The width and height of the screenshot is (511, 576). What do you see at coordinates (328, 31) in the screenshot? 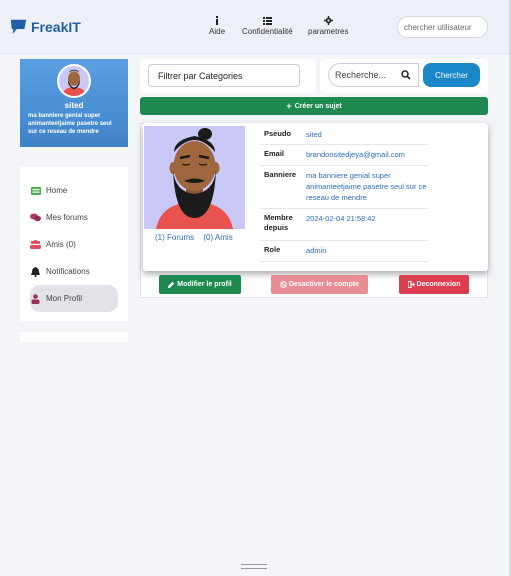
I see `nav-parametres-label: parametres` at bounding box center [328, 31].